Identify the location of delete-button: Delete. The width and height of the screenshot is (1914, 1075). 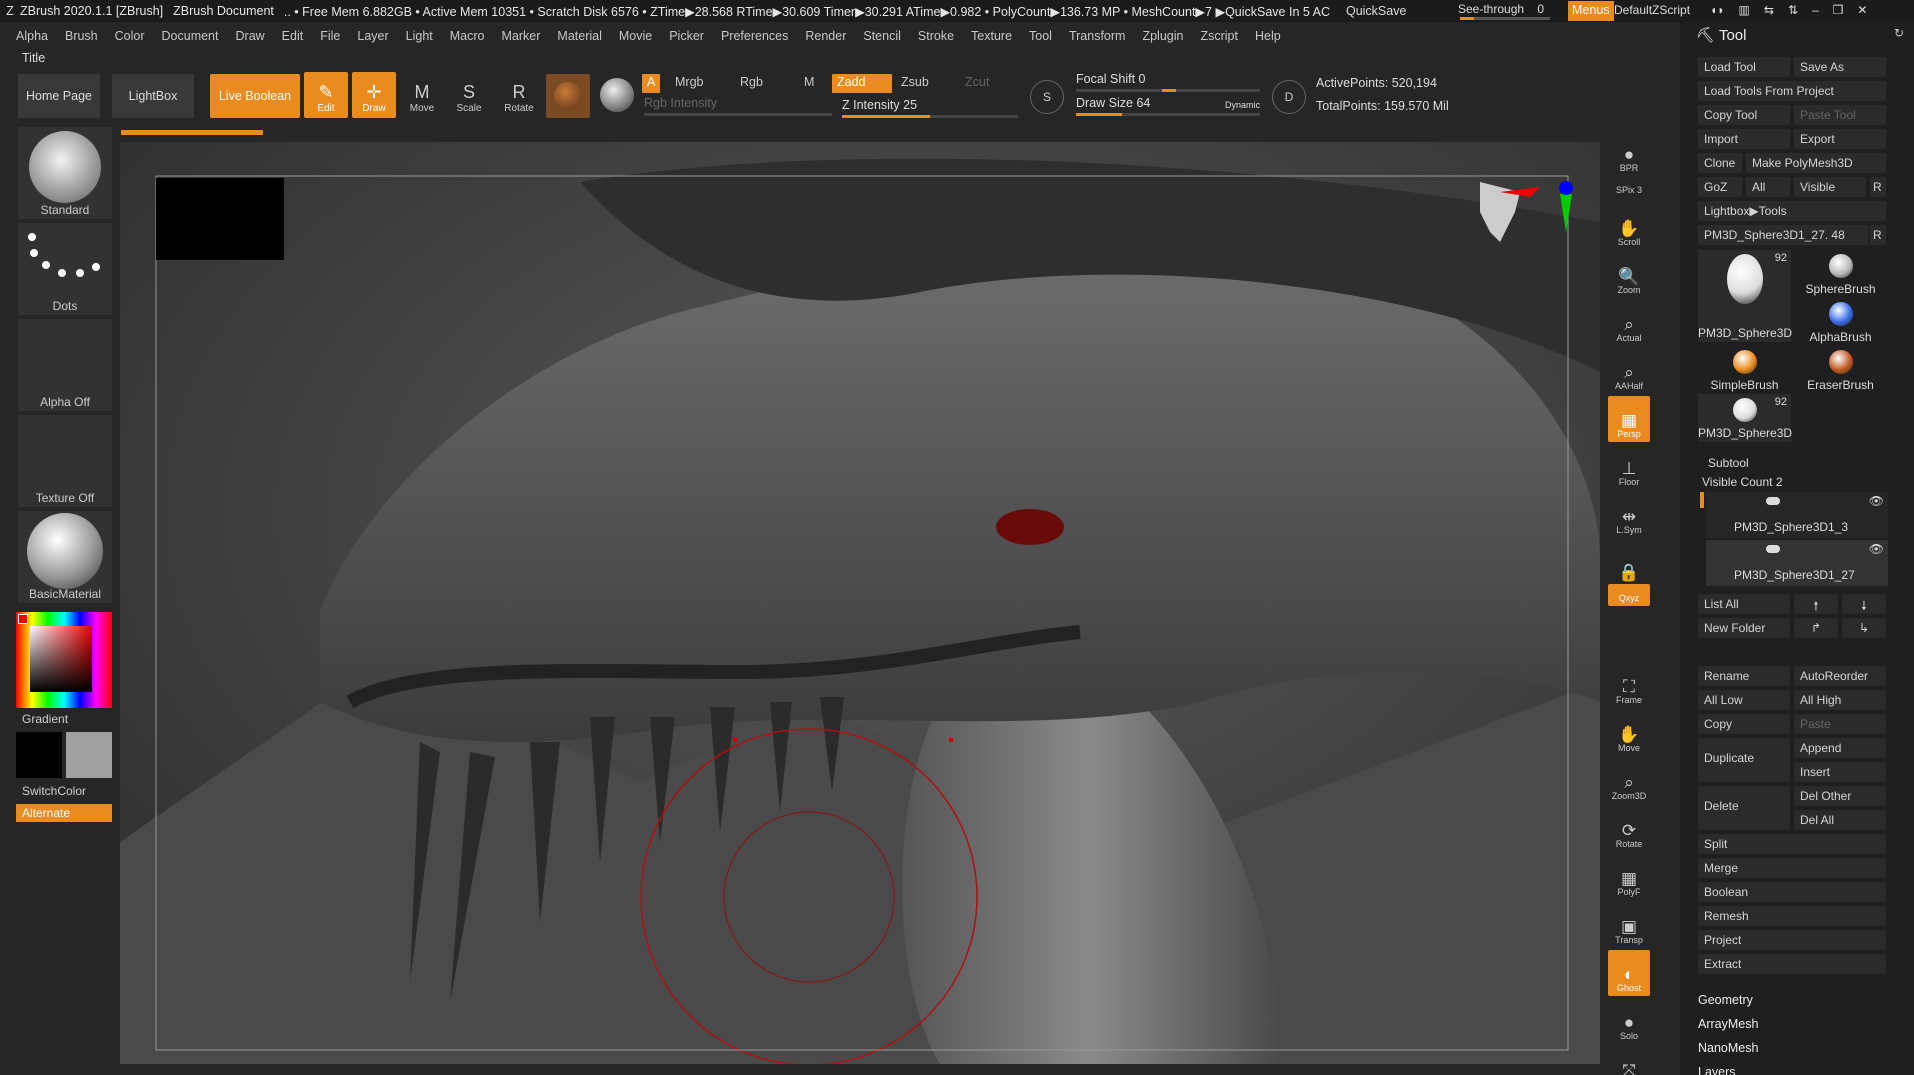
(1744, 808).